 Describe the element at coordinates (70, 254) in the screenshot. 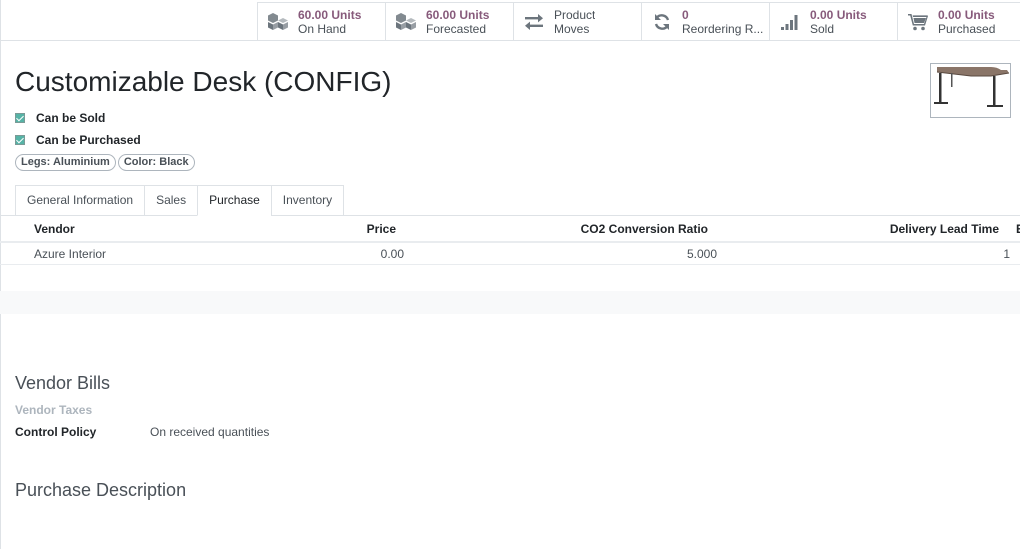

I see `cell-vendor: Azure Interior` at that location.